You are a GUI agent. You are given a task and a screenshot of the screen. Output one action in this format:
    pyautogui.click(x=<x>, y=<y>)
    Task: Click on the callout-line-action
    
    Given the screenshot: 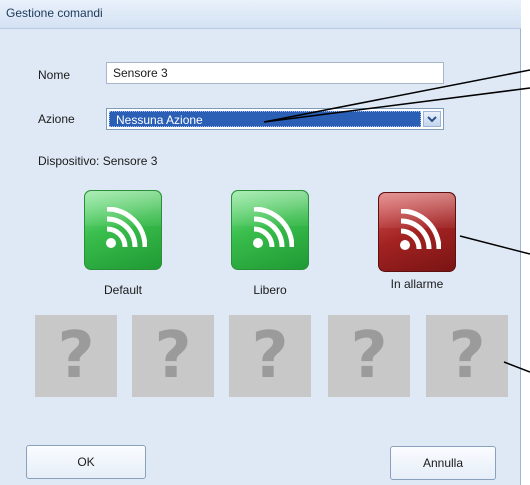 What is the action you would take?
    pyautogui.click(x=396, y=96)
    